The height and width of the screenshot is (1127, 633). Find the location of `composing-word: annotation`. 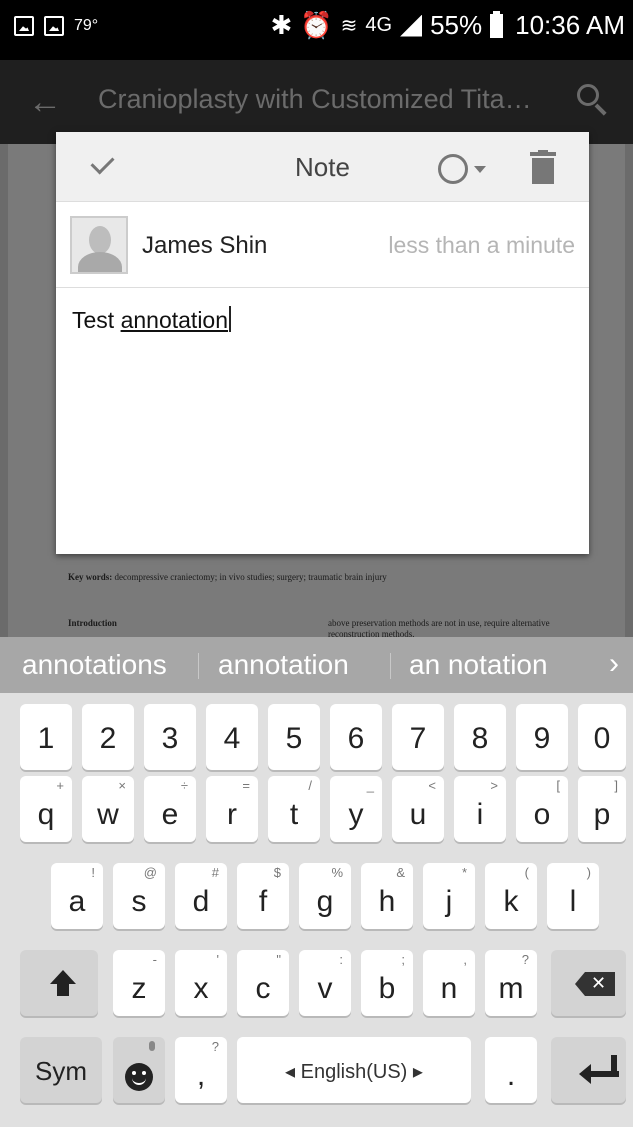

composing-word: annotation is located at coordinates (174, 320).